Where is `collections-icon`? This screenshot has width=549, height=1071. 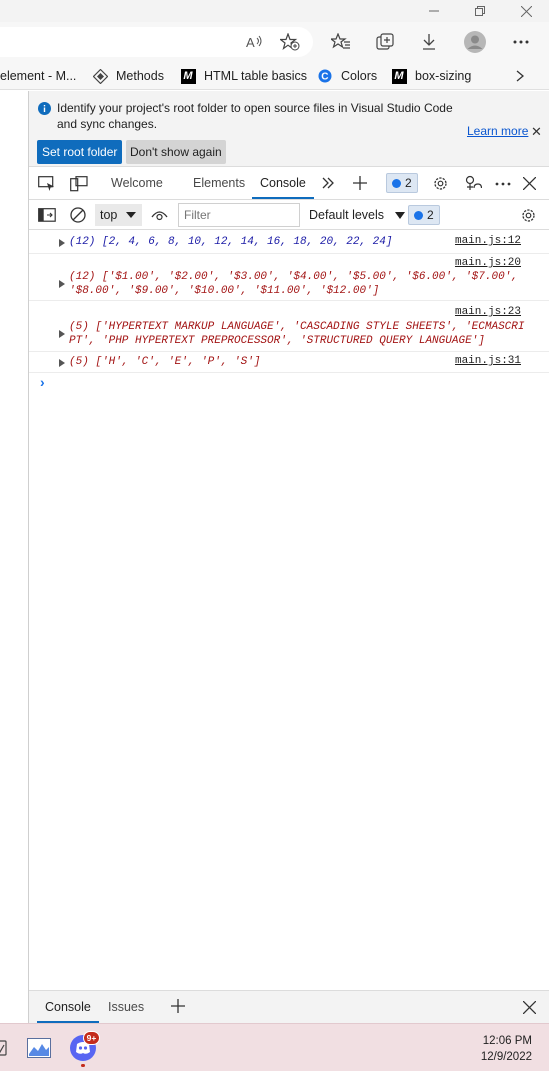 collections-icon is located at coordinates (385, 42).